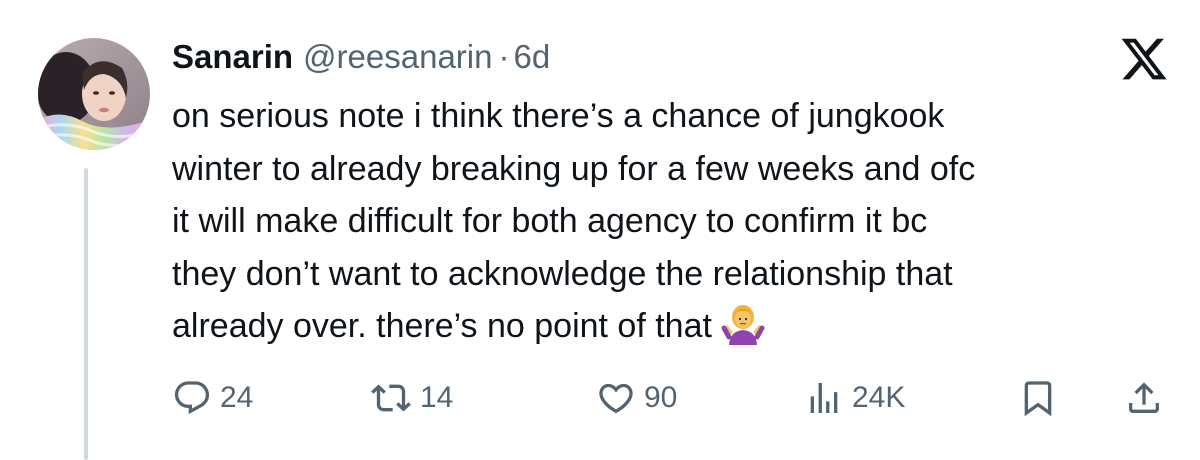 This screenshot has height=460, width=1200. I want to click on heart-icon, so click(616, 398).